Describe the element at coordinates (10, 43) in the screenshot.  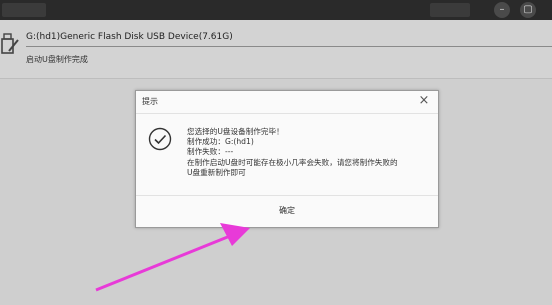
I see `usb-drive-icon` at that location.